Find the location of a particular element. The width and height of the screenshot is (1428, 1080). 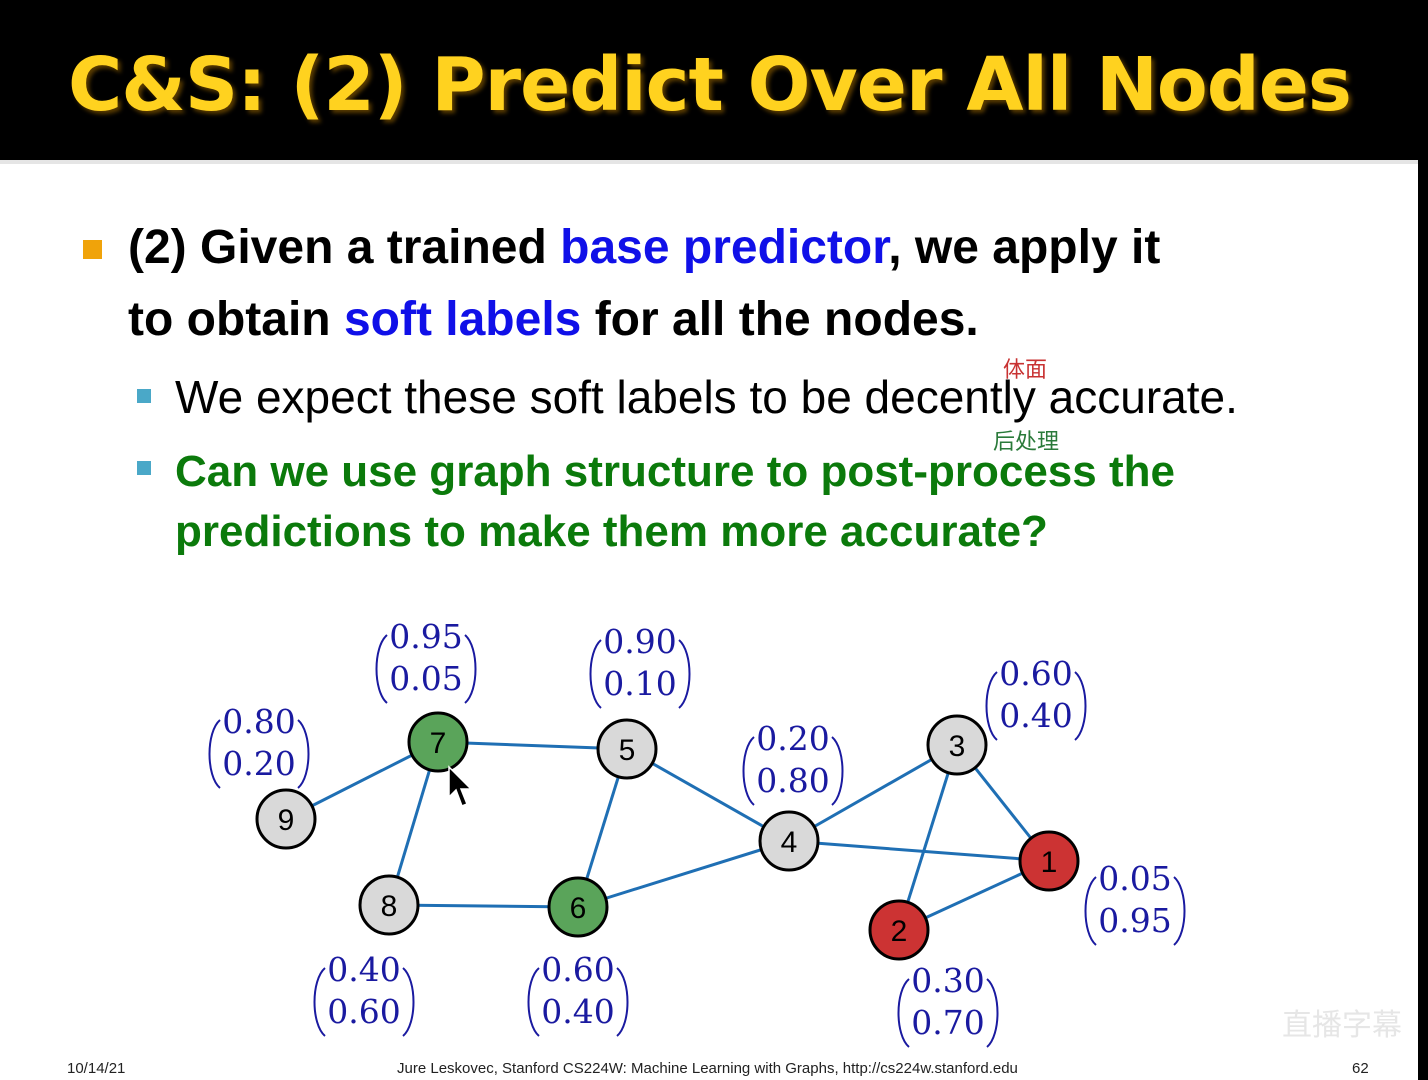

node-label: 9 is located at coordinates (286, 820).